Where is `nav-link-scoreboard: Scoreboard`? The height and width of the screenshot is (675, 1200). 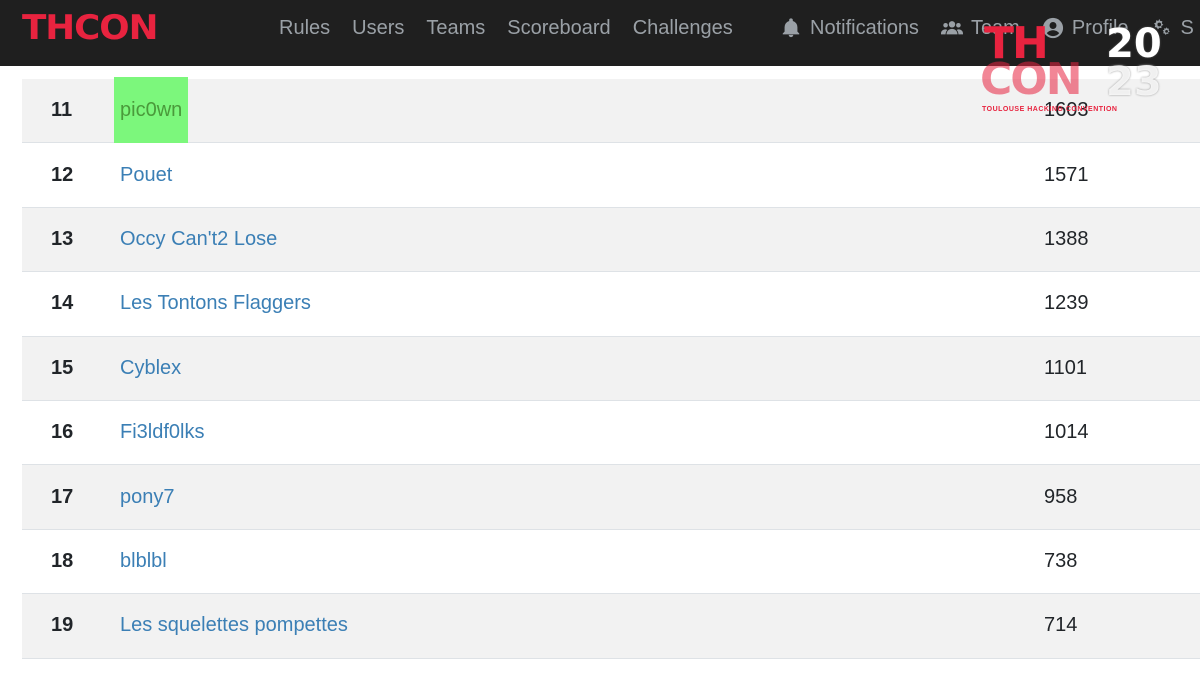
nav-link-scoreboard: Scoreboard is located at coordinates (558, 28).